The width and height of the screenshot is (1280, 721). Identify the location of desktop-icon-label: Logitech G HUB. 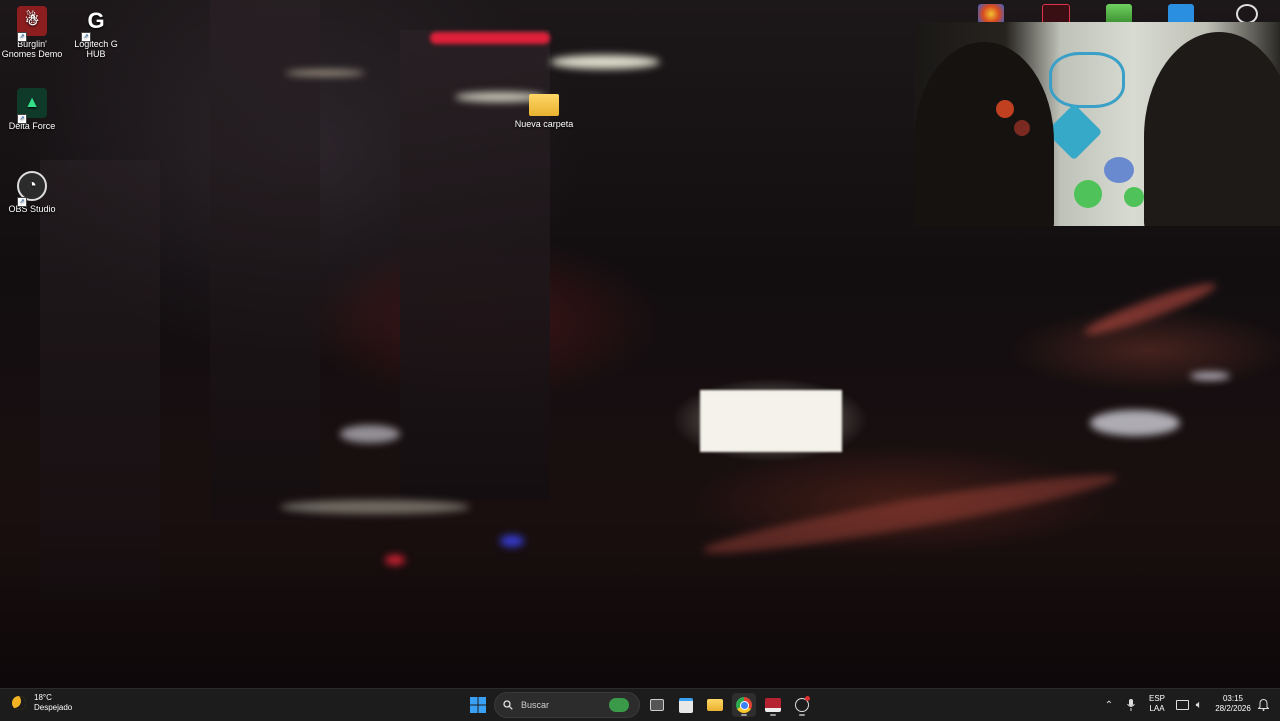
(96, 49).